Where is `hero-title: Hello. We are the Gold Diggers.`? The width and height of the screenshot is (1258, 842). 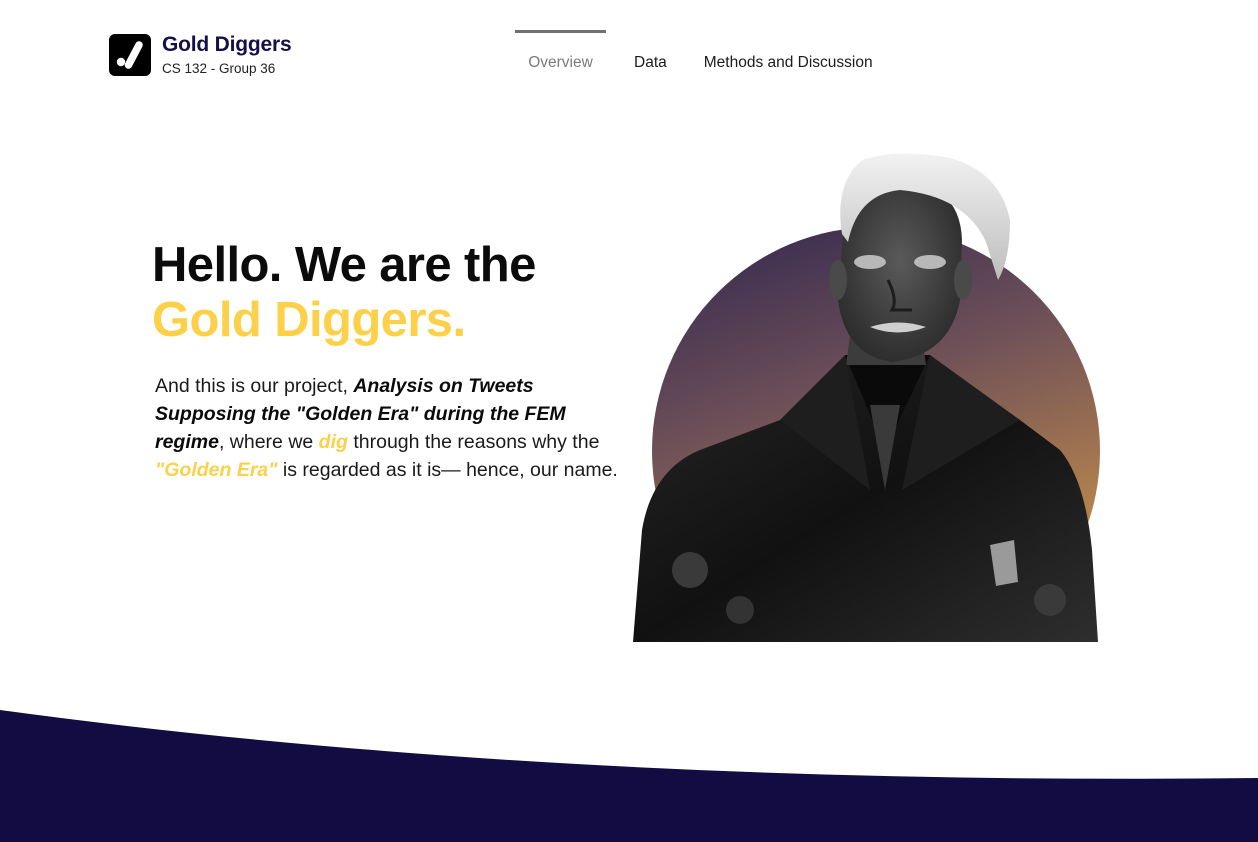
hero-title: Hello. We are the Gold Diggers. is located at coordinates (344, 293).